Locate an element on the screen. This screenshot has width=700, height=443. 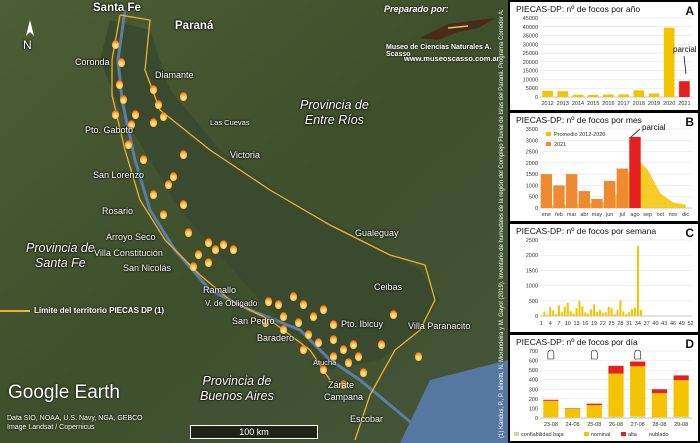
x-tick-label: 52 is located at coordinates (690, 324).